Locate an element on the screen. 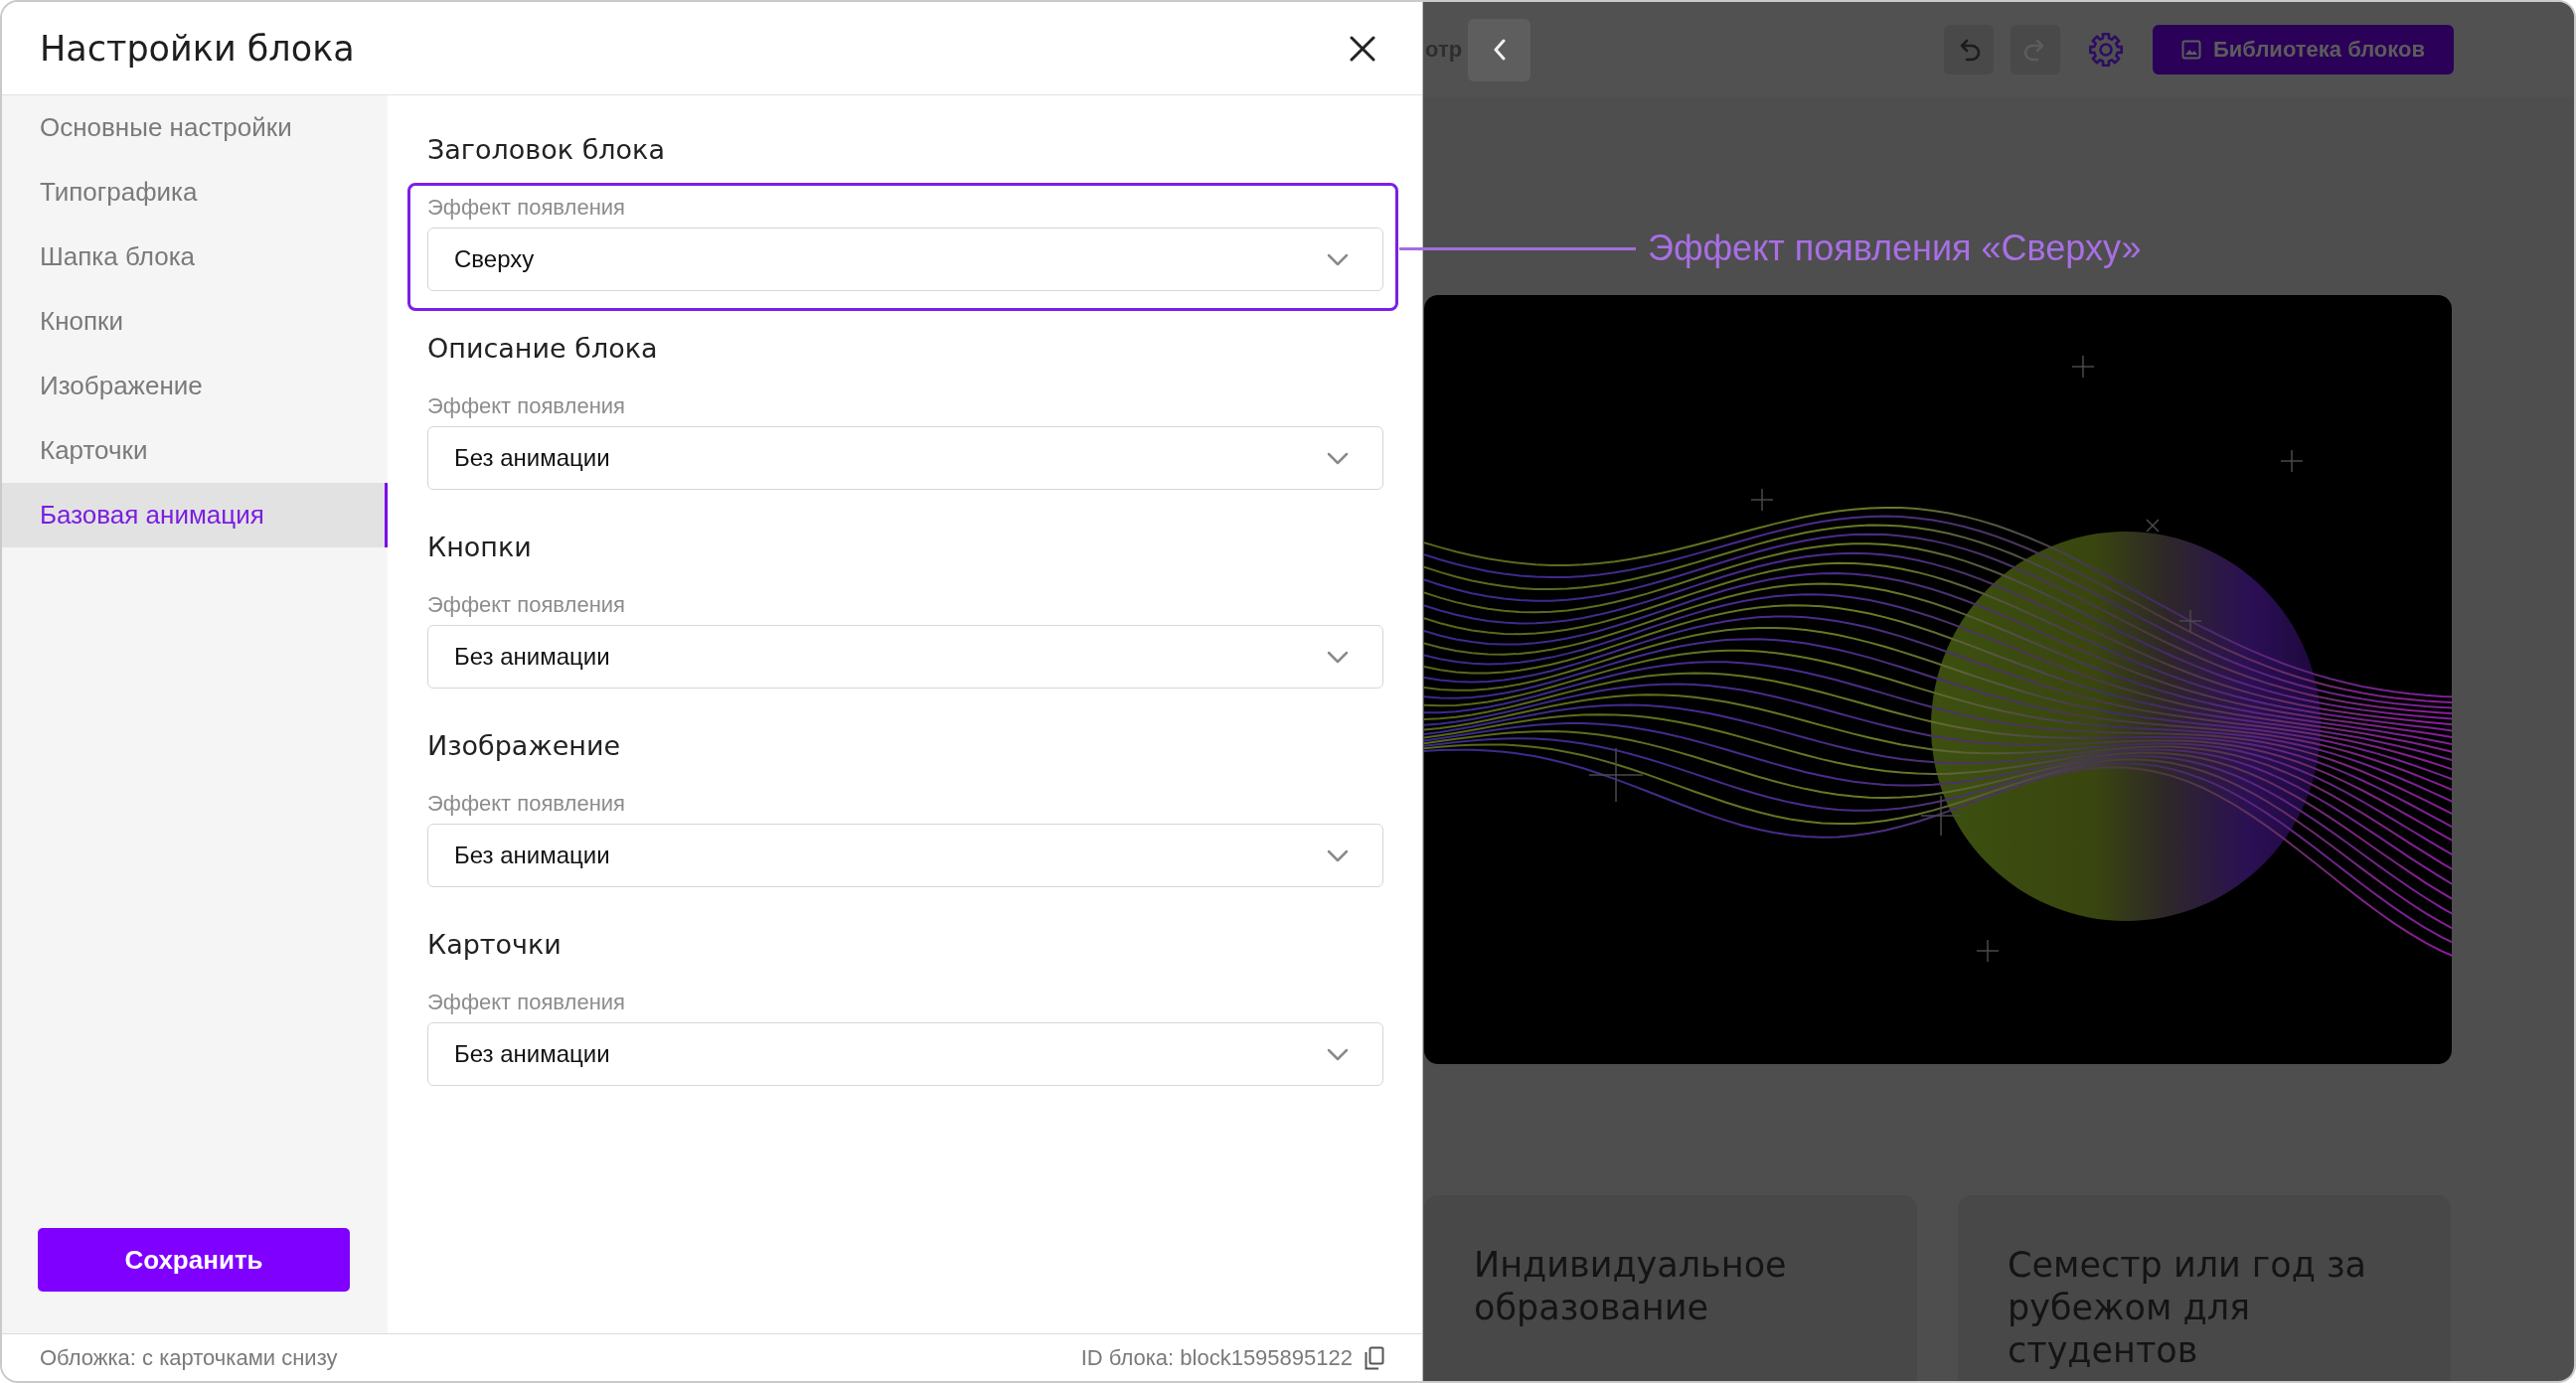  image-icon is located at coordinates (2191, 50).